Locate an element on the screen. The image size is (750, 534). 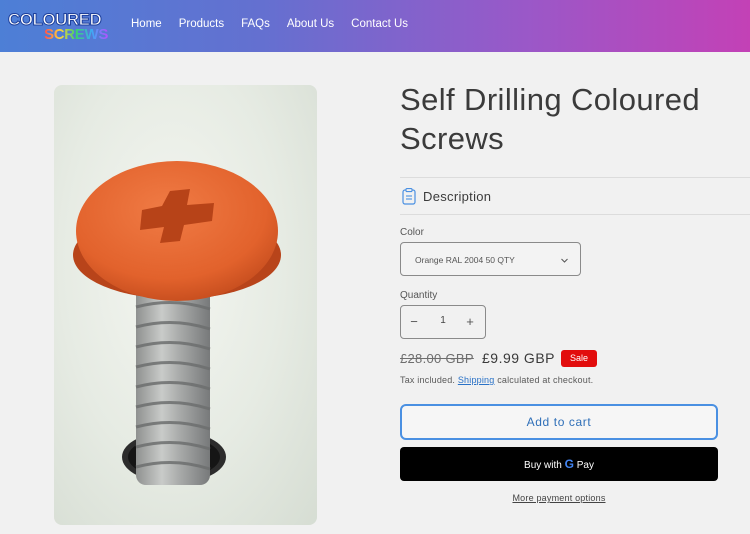
shipping-link: Shipping is located at coordinates (476, 380).